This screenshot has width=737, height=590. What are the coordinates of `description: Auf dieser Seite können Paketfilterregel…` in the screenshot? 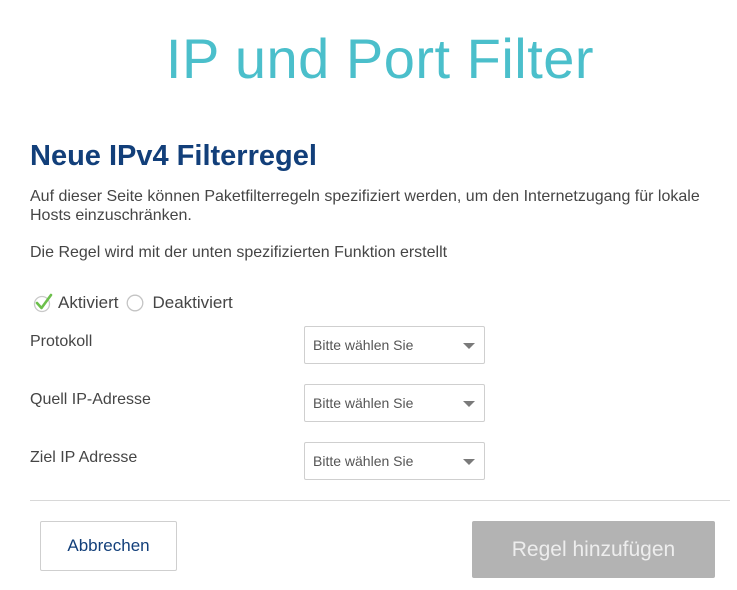 It's located at (365, 206).